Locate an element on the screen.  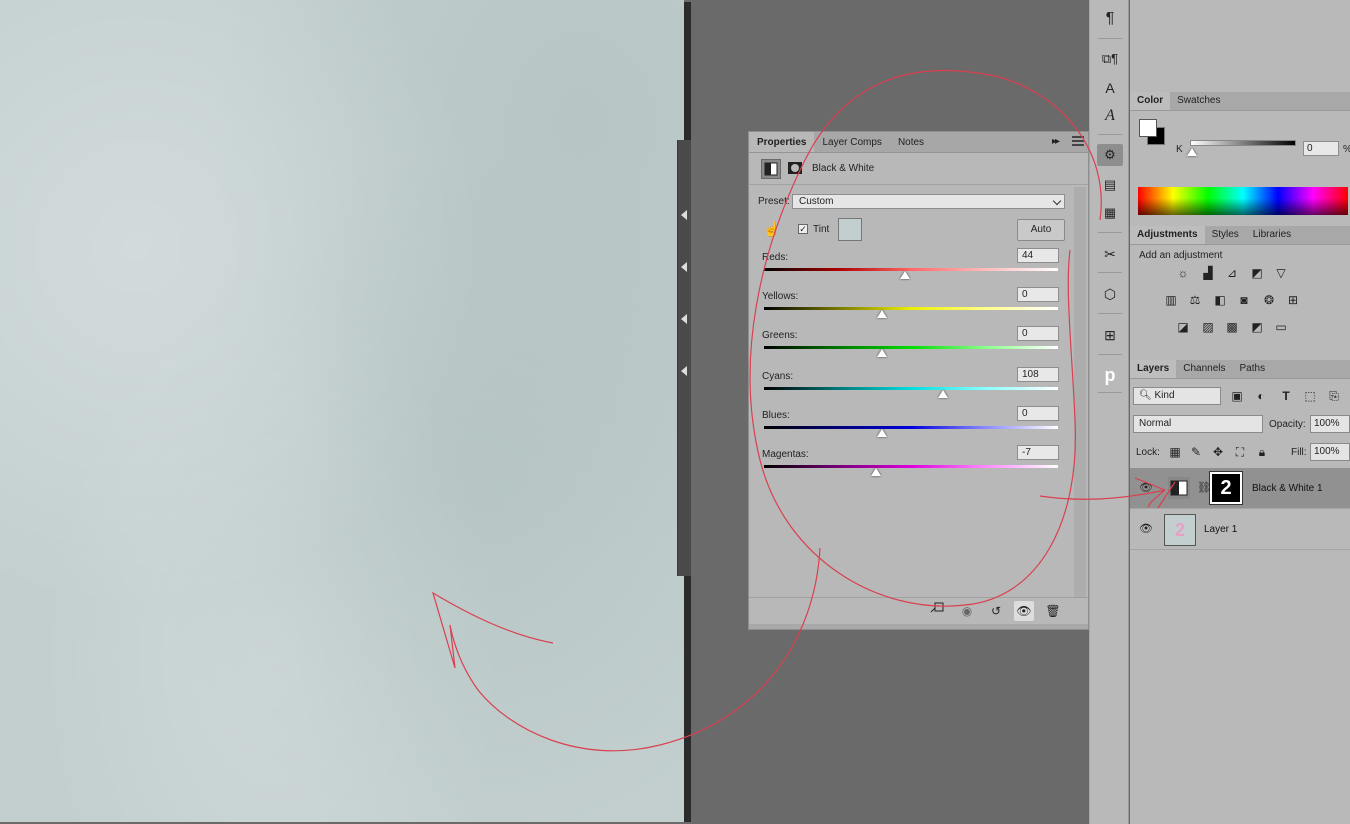
channel-mixer-icon: ❂ is located at coordinates (1269, 300).